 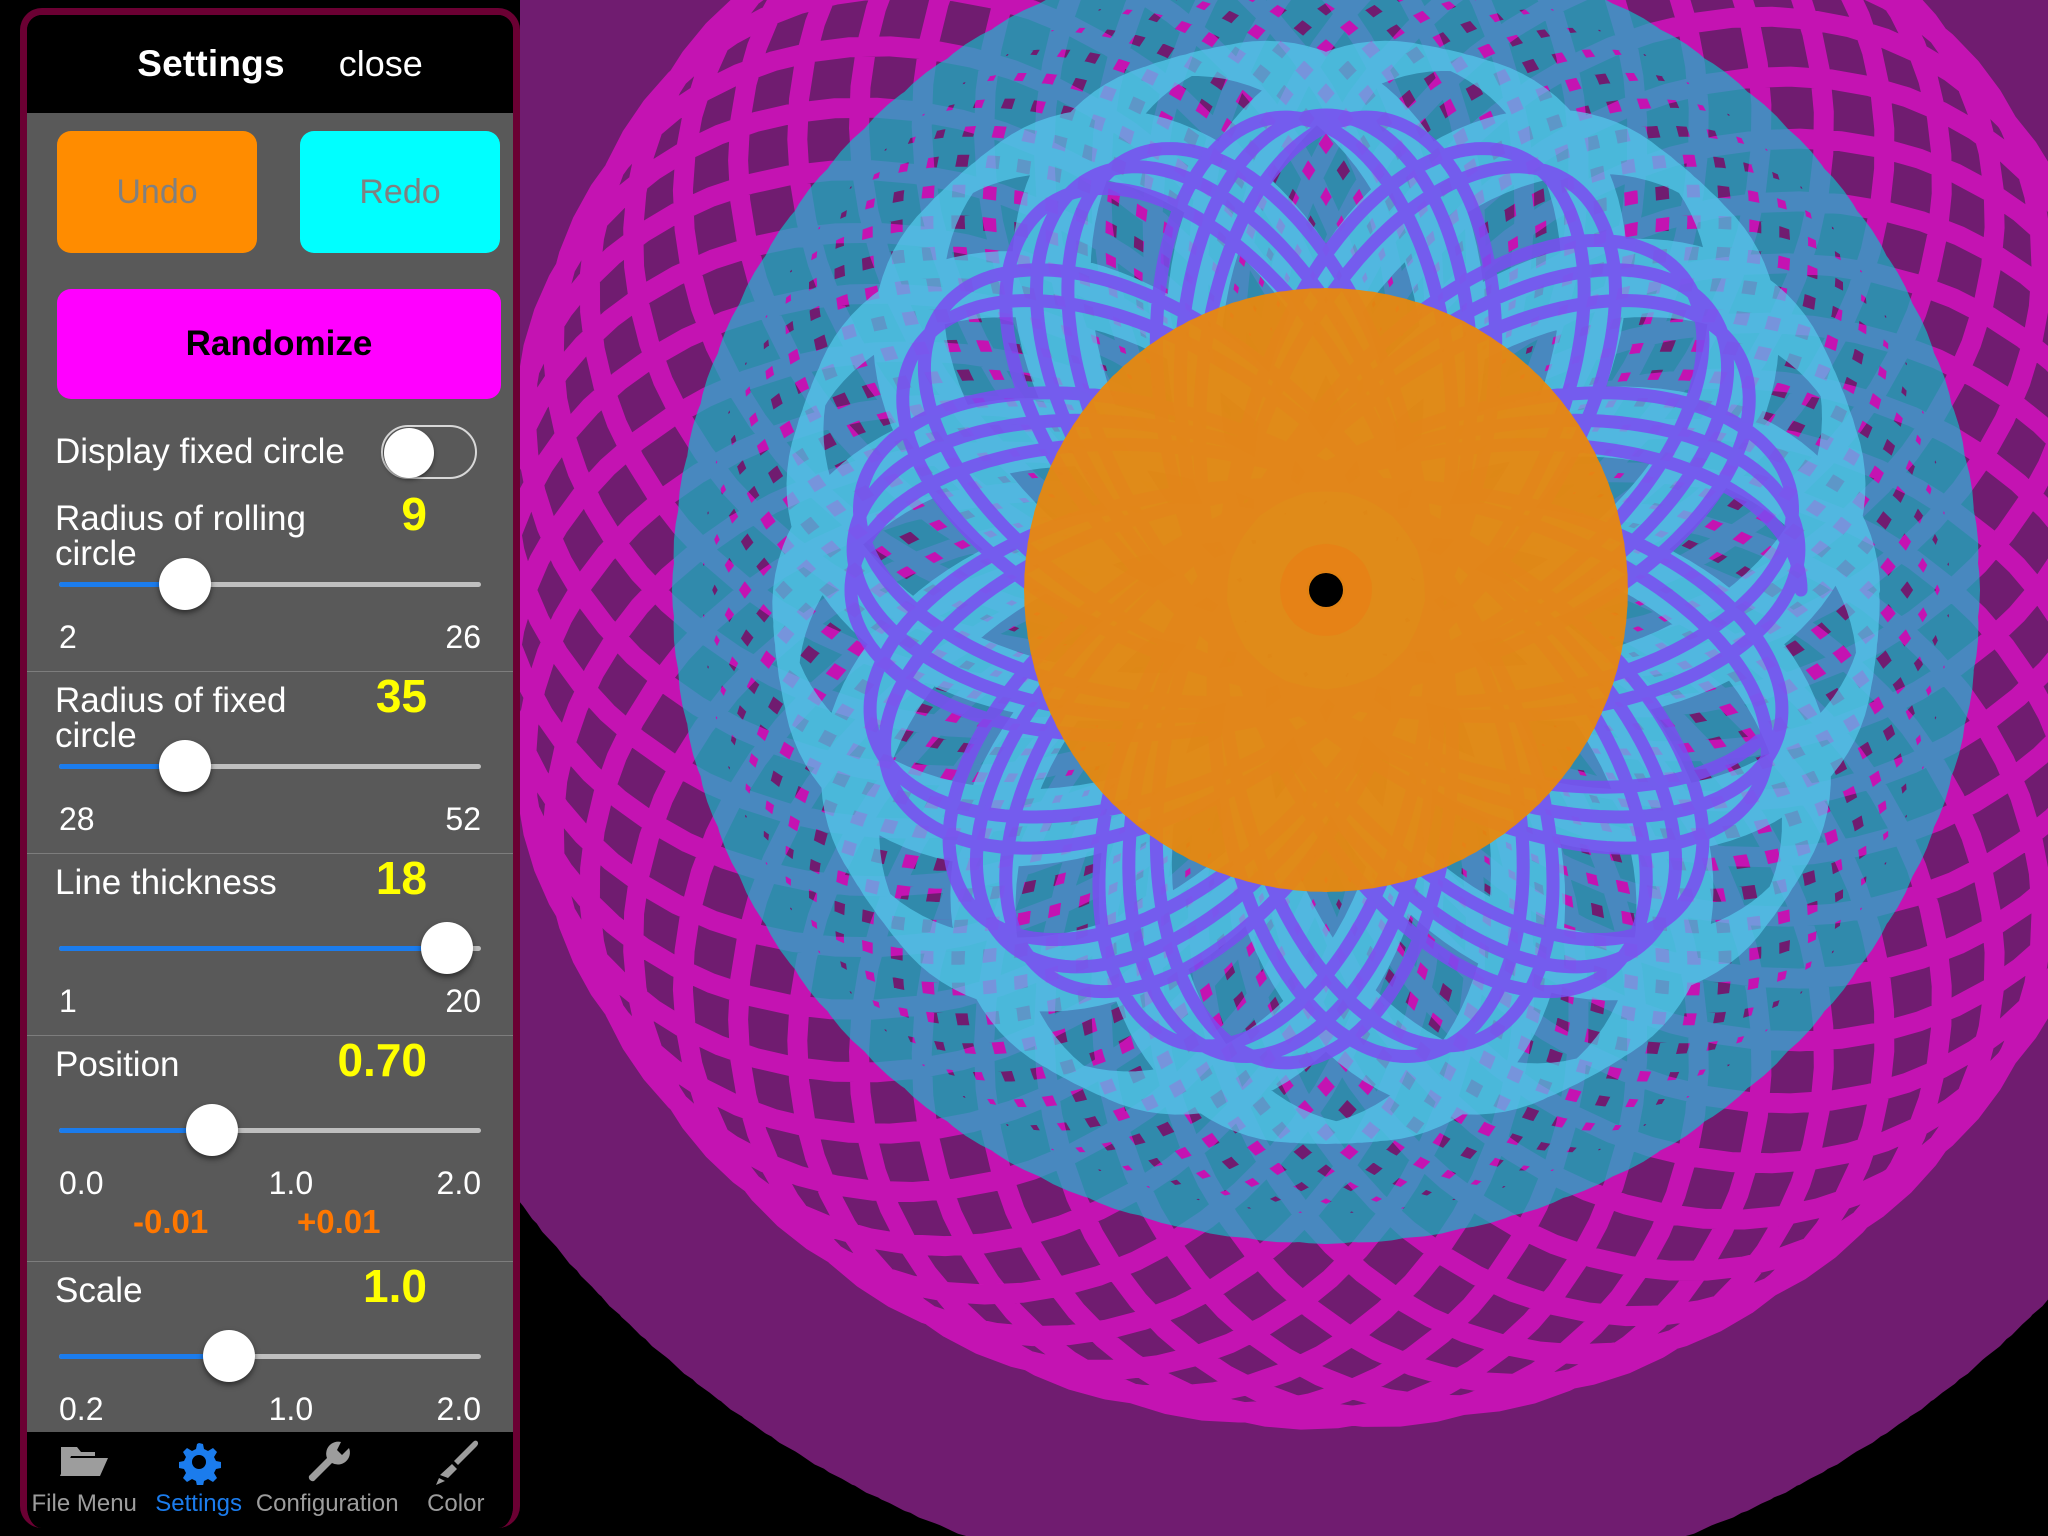 I want to click on tab-color: Color, so click(x=456, y=1477).